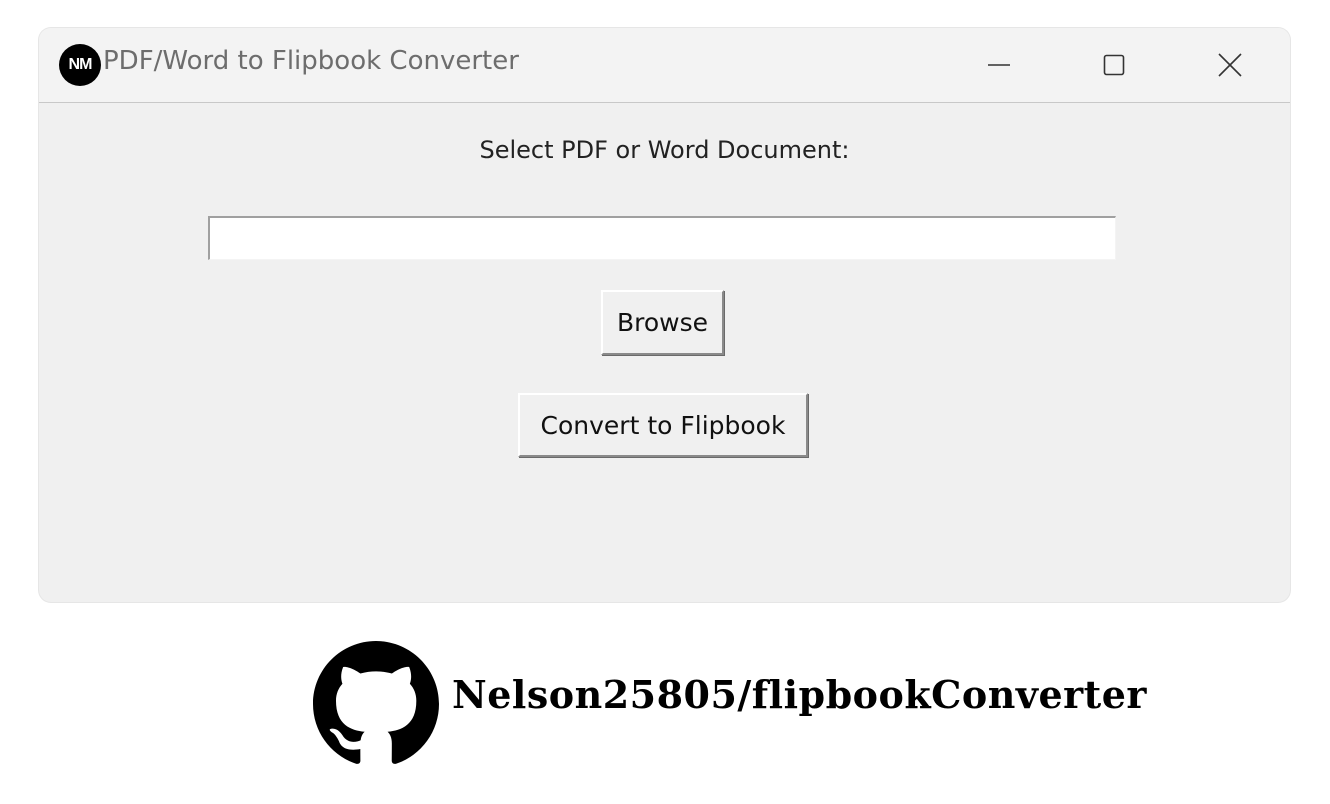  I want to click on close-button, so click(1230, 65).